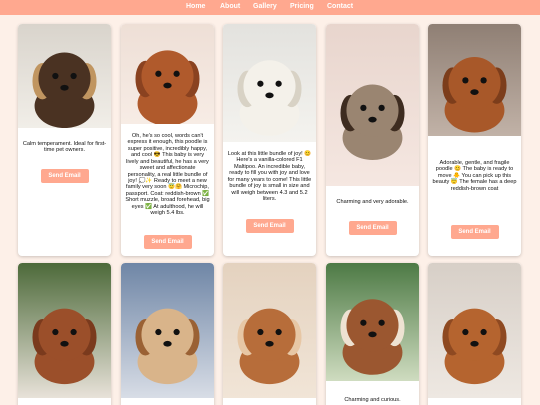 The height and width of the screenshot is (405, 540). What do you see at coordinates (198, 6) in the screenshot?
I see `nav-link-home: Home` at bounding box center [198, 6].